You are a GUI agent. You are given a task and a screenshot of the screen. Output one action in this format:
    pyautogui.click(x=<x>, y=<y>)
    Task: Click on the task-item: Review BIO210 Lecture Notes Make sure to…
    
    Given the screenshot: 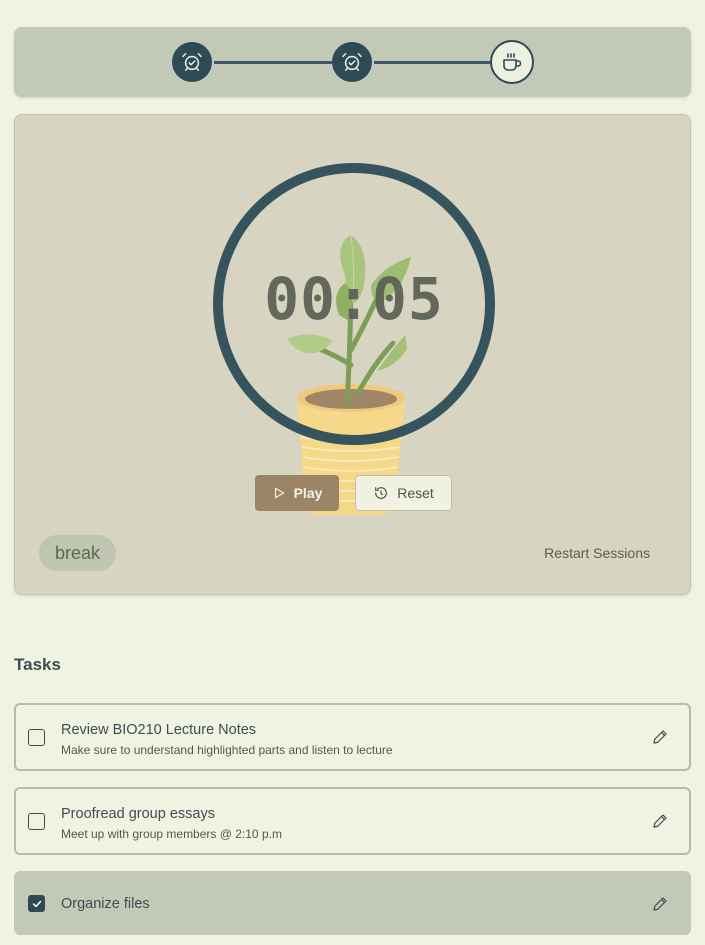 What is the action you would take?
    pyautogui.click(x=352, y=737)
    